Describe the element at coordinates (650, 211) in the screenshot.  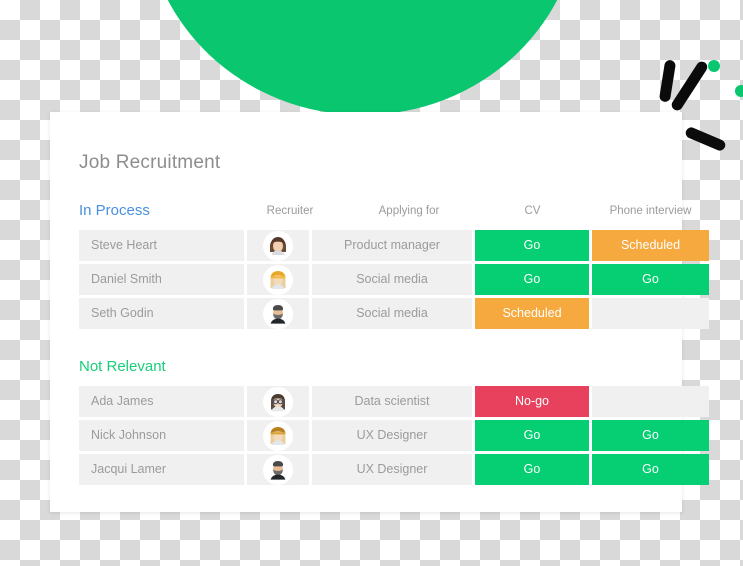
I see `column-header-phone-interview: Phone interview` at that location.